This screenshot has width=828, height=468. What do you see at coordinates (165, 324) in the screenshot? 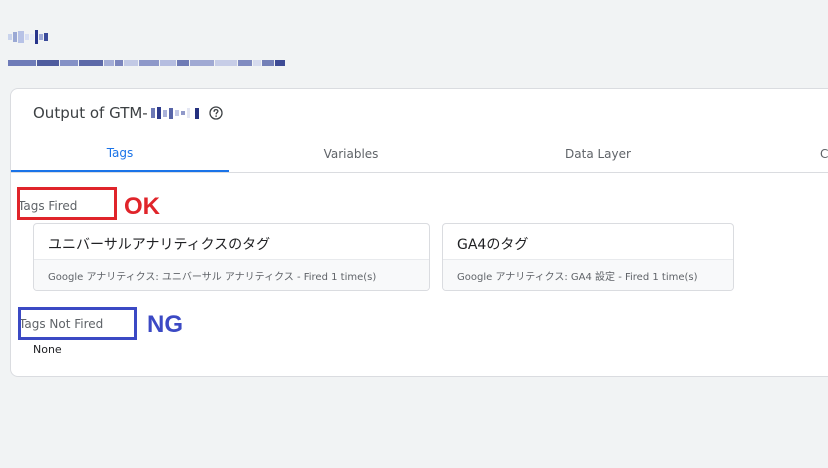
I see `ng-annotation: NG` at bounding box center [165, 324].